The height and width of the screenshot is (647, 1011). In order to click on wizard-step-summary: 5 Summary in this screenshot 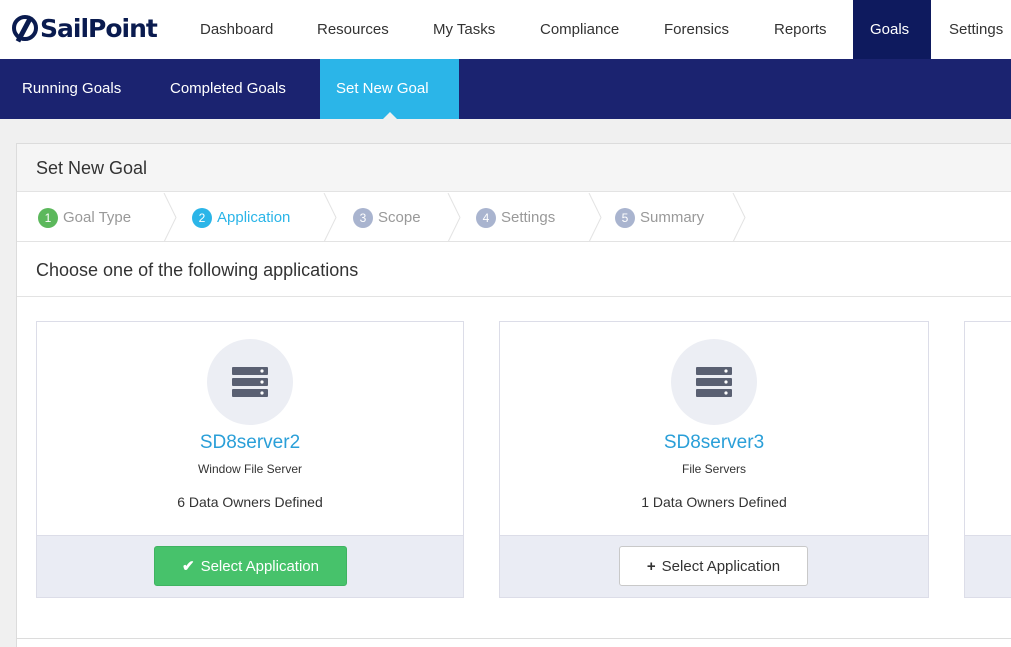, I will do `click(659, 217)`.